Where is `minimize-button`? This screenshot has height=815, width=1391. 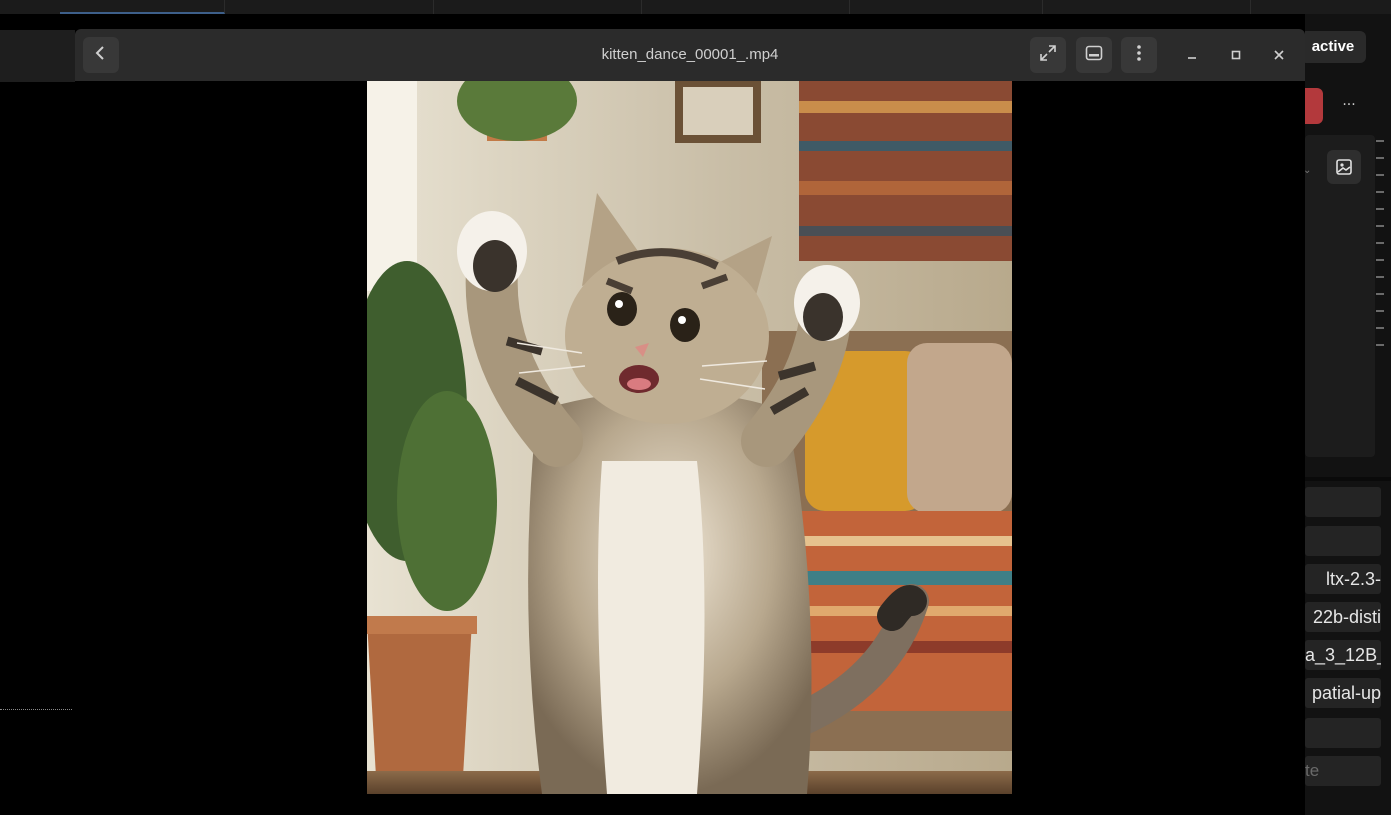 minimize-button is located at coordinates (1192, 55).